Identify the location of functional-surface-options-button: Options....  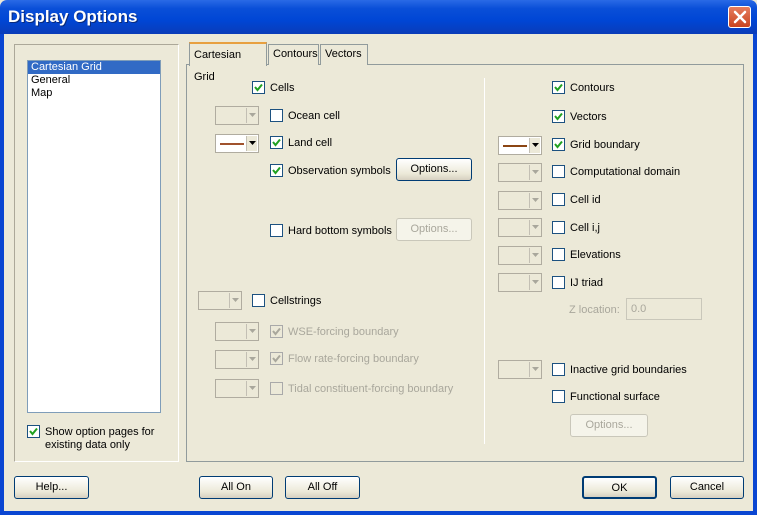
(609, 425).